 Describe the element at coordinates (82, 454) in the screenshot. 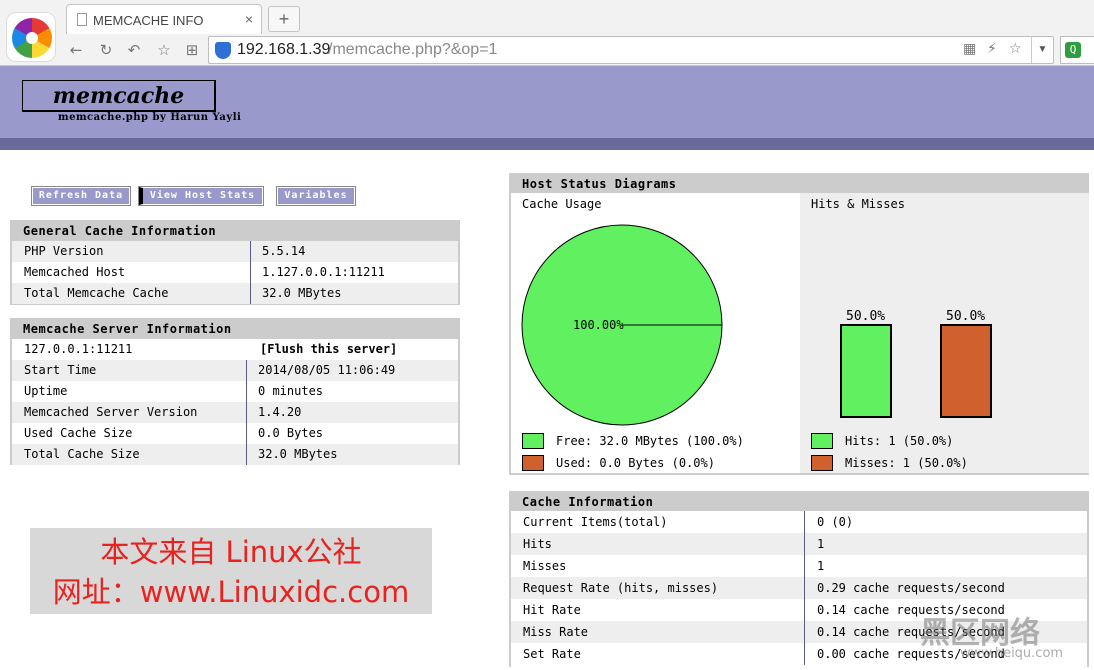

I see `row-key: Total Cache Size` at that location.